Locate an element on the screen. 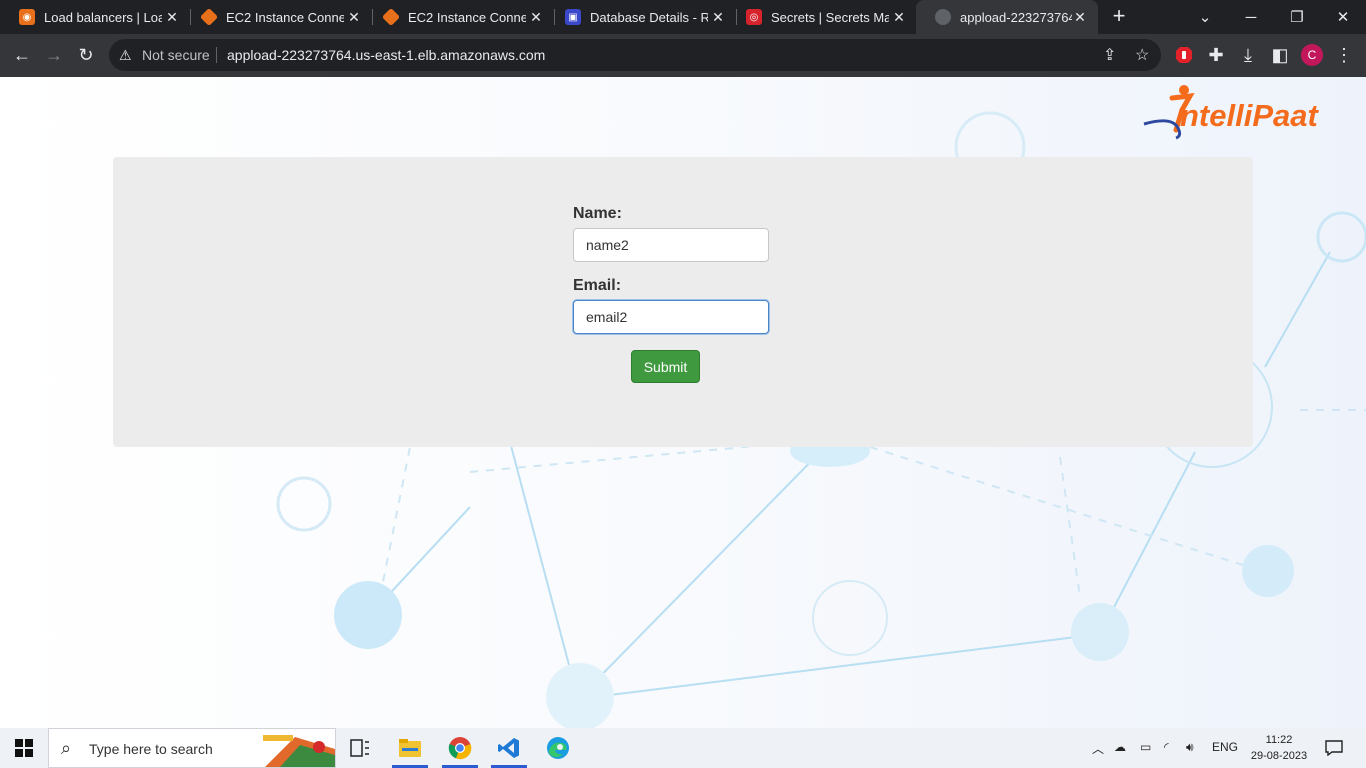 The height and width of the screenshot is (768, 1366). logo-text: ntelliPaat is located at coordinates (1249, 115).